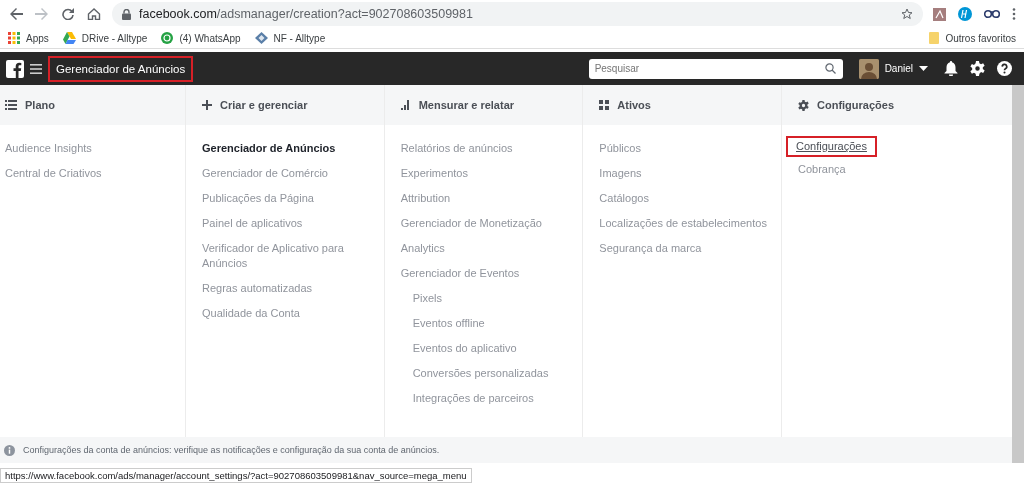  What do you see at coordinates (992, 14) in the screenshot?
I see `glasses-icon` at bounding box center [992, 14].